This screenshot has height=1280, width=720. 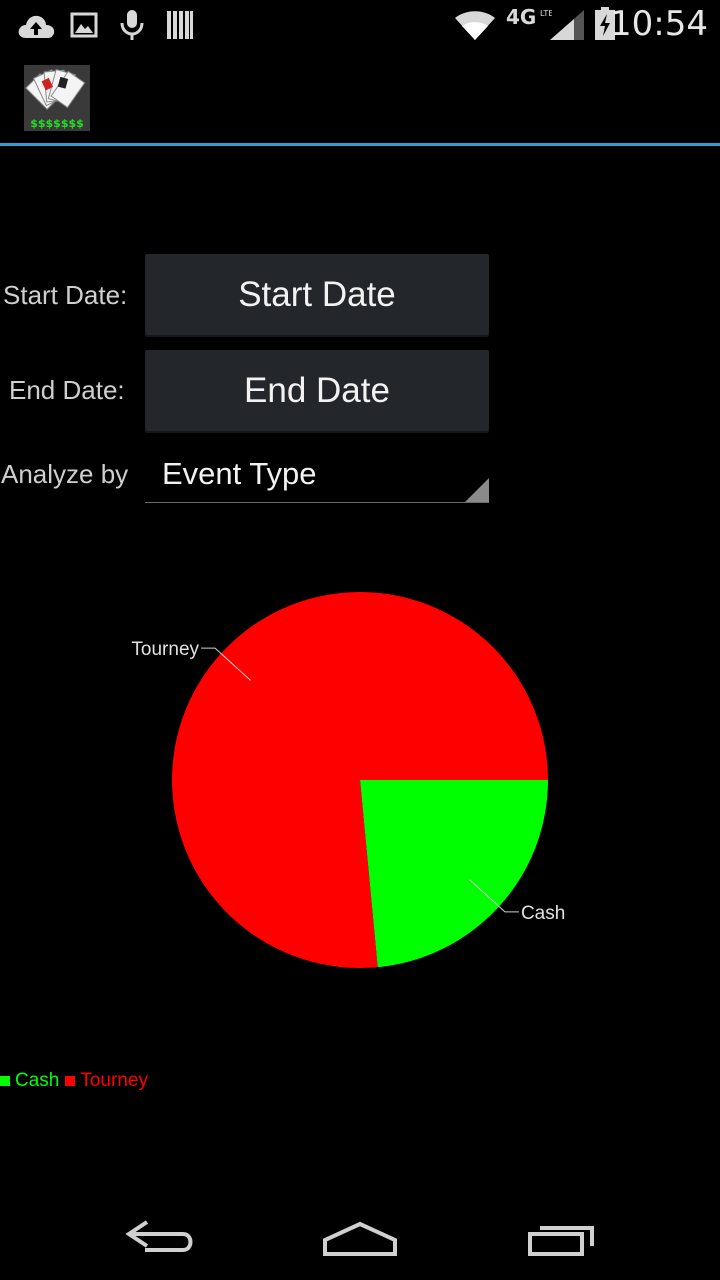 I want to click on svg-text: 4G, so click(x=521, y=17).